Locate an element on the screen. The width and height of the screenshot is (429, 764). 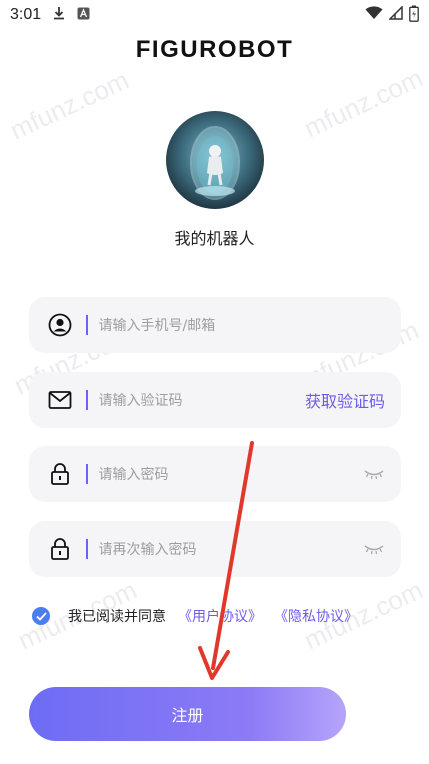
verification-code-field: 请输入验证码 获取验证码 is located at coordinates (215, 400).